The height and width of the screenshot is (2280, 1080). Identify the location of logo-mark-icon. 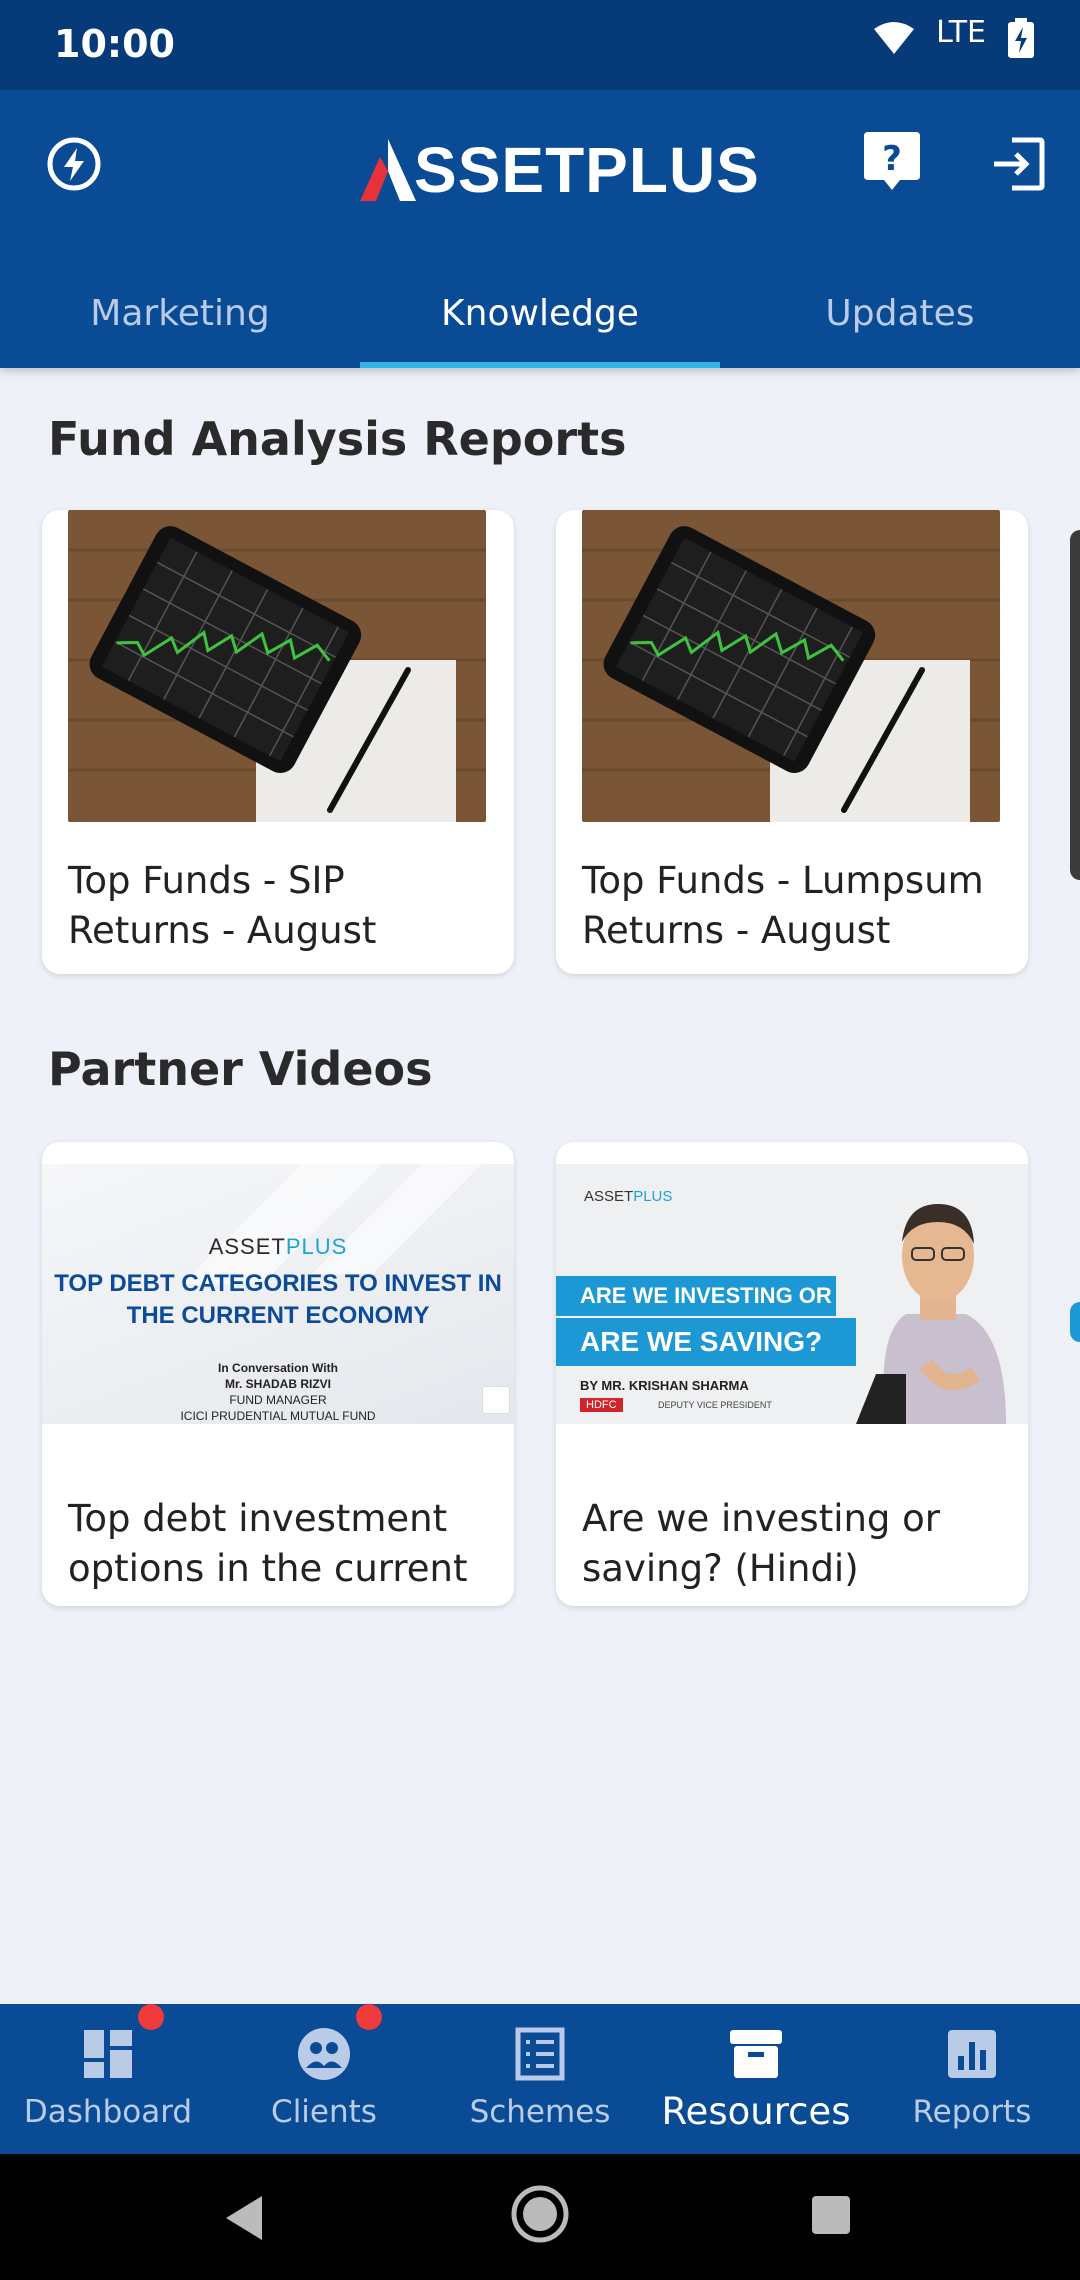
(388, 170).